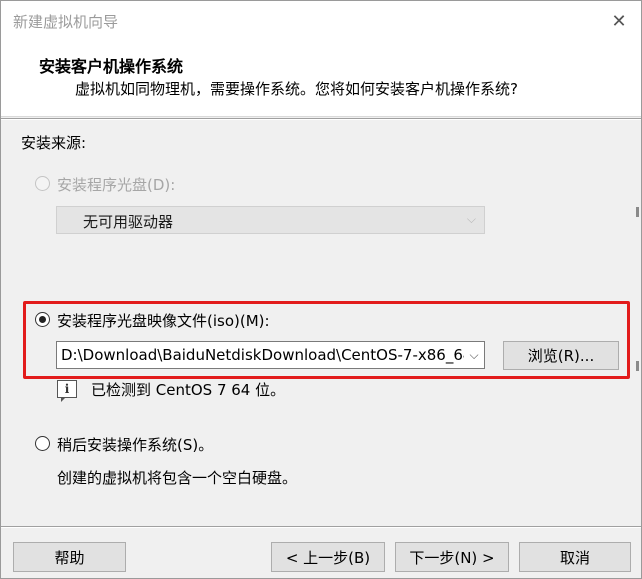 Image resolution: width=642 pixels, height=579 pixels. I want to click on help-button: 帮助, so click(69, 557).